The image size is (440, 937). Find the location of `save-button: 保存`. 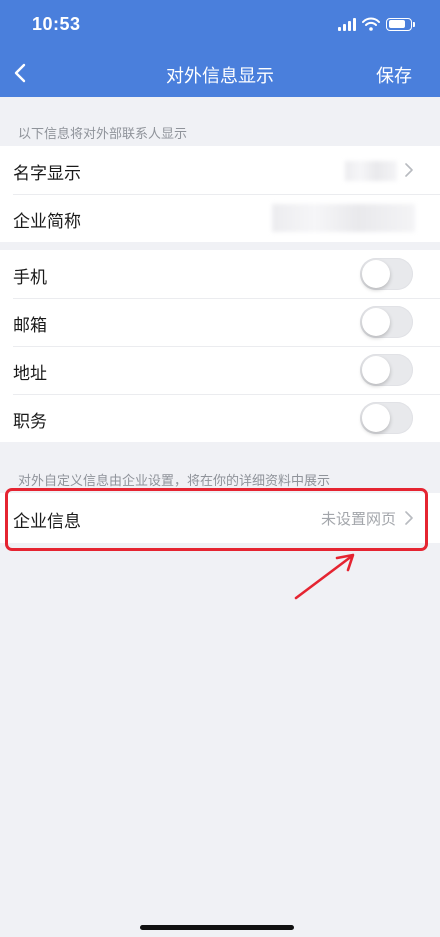

save-button: 保存 is located at coordinates (394, 75).